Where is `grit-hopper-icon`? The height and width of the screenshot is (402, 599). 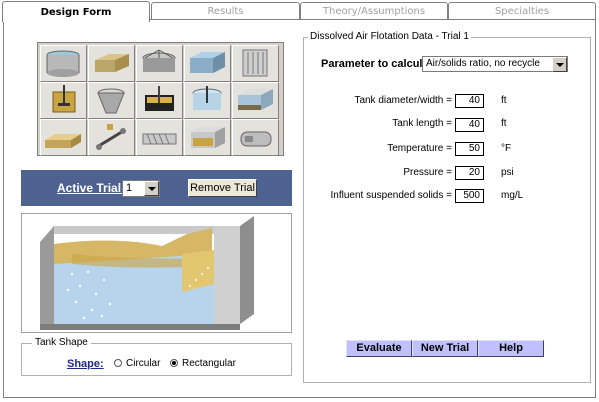
grit-hopper-icon is located at coordinates (111, 100).